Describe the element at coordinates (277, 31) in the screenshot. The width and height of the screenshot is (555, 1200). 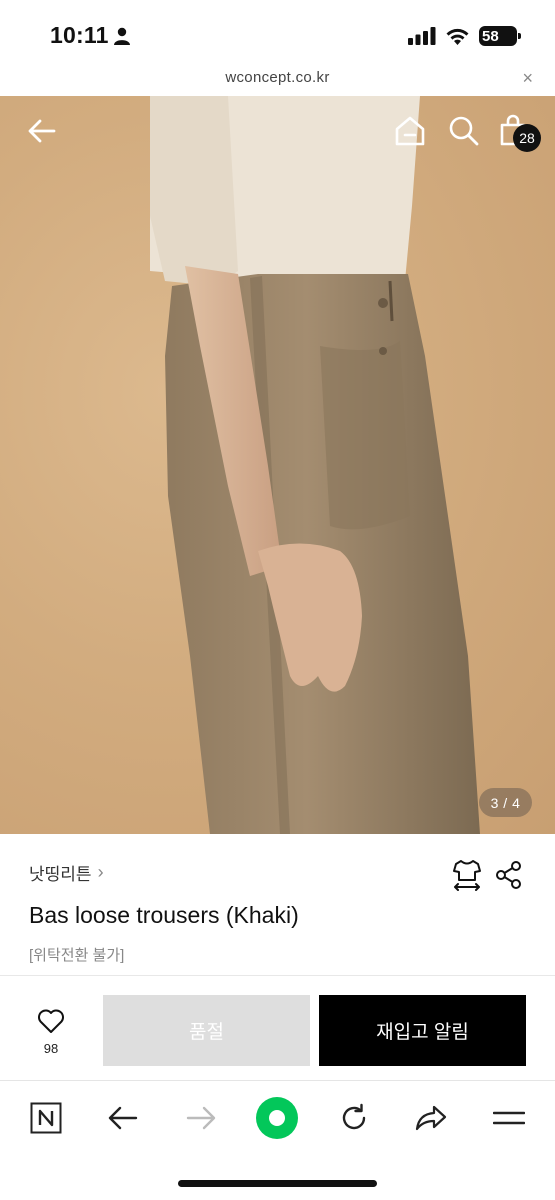
I see `status-bar: 10:11 58` at that location.